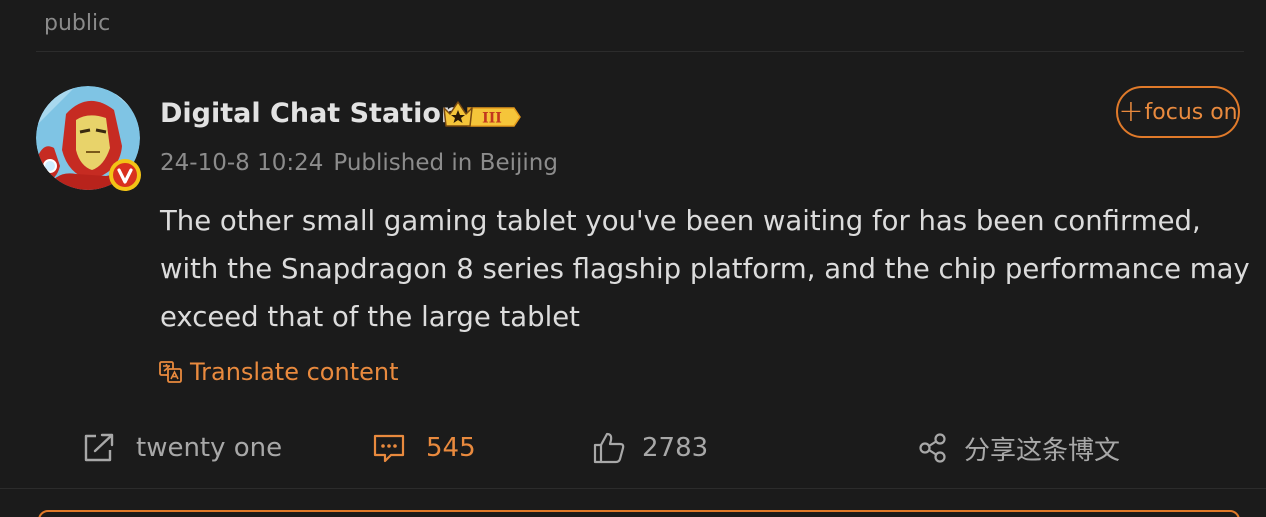  What do you see at coordinates (1191, 112) in the screenshot?
I see `follow-label: focus on` at bounding box center [1191, 112].